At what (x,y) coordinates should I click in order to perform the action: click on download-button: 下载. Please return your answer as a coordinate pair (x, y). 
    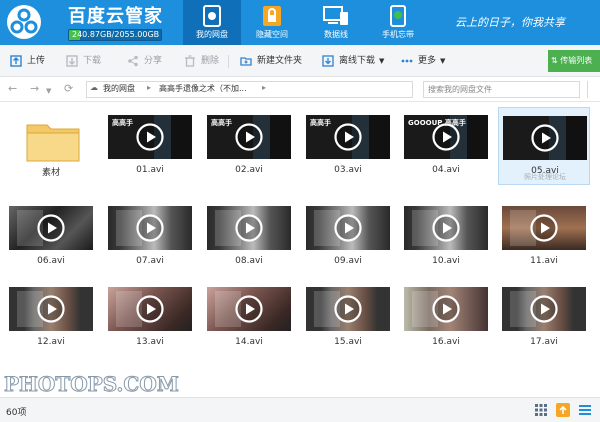
    Looking at the image, I should click on (83, 61).